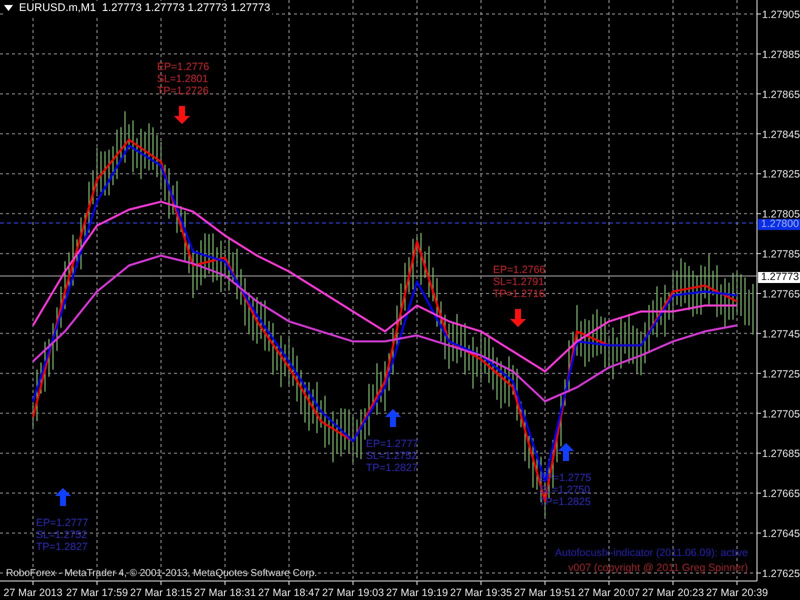  I want to click on price-axis-label: 1.27725, so click(781, 374).